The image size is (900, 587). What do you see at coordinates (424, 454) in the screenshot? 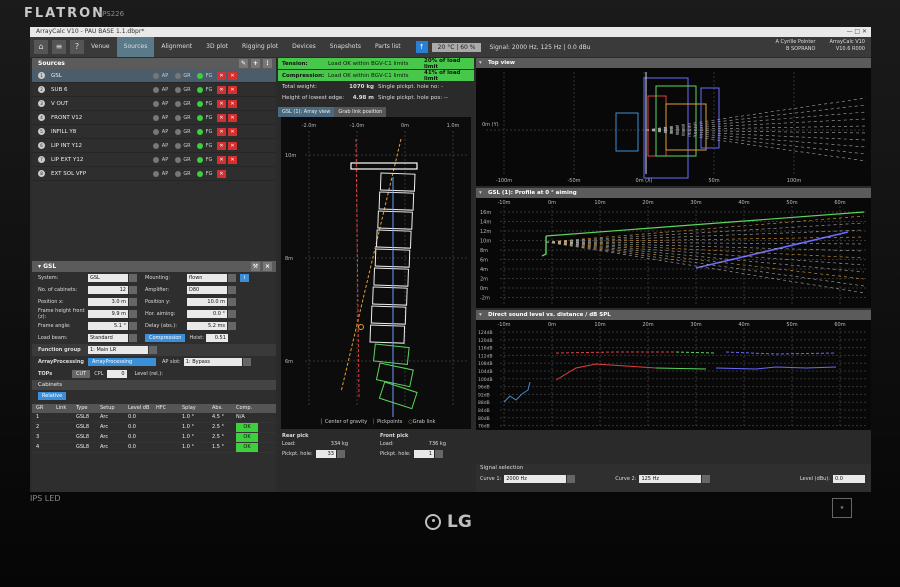
I see `front-hole-input: 1` at bounding box center [424, 454].